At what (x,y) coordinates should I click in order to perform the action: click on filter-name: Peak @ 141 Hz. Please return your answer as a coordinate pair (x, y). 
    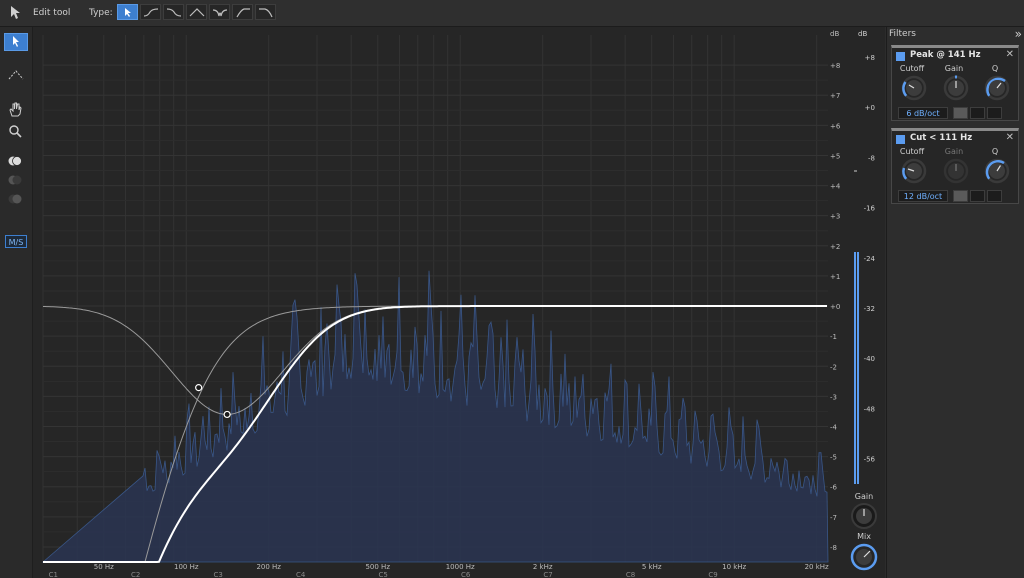
    Looking at the image, I should click on (945, 55).